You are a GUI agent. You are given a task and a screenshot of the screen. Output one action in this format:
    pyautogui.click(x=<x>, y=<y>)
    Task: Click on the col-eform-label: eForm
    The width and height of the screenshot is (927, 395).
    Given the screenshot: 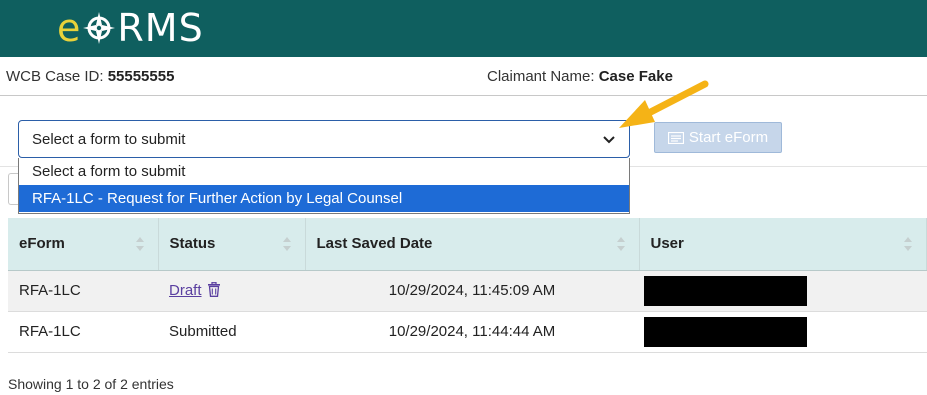 What is the action you would take?
    pyautogui.click(x=42, y=244)
    